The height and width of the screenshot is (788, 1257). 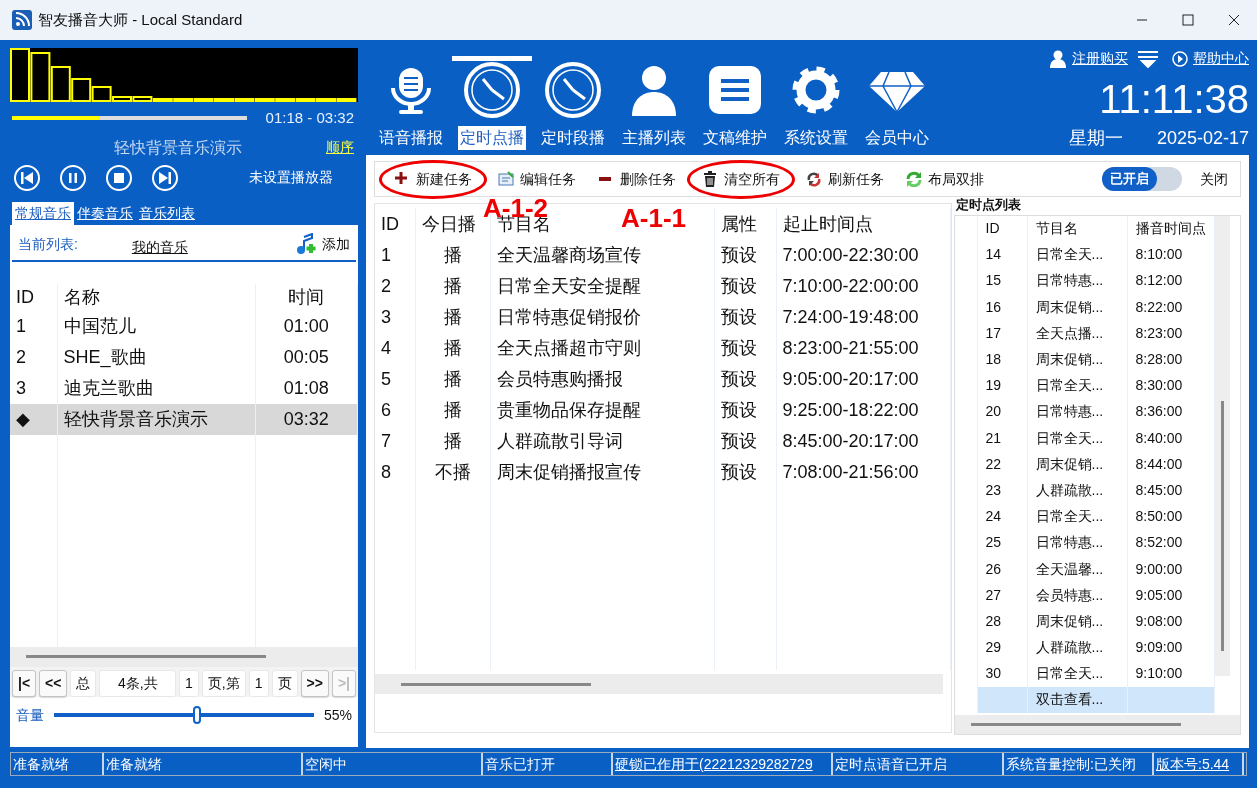 I want to click on table-cell: 日常特惠促销报价, so click(x=602, y=317).